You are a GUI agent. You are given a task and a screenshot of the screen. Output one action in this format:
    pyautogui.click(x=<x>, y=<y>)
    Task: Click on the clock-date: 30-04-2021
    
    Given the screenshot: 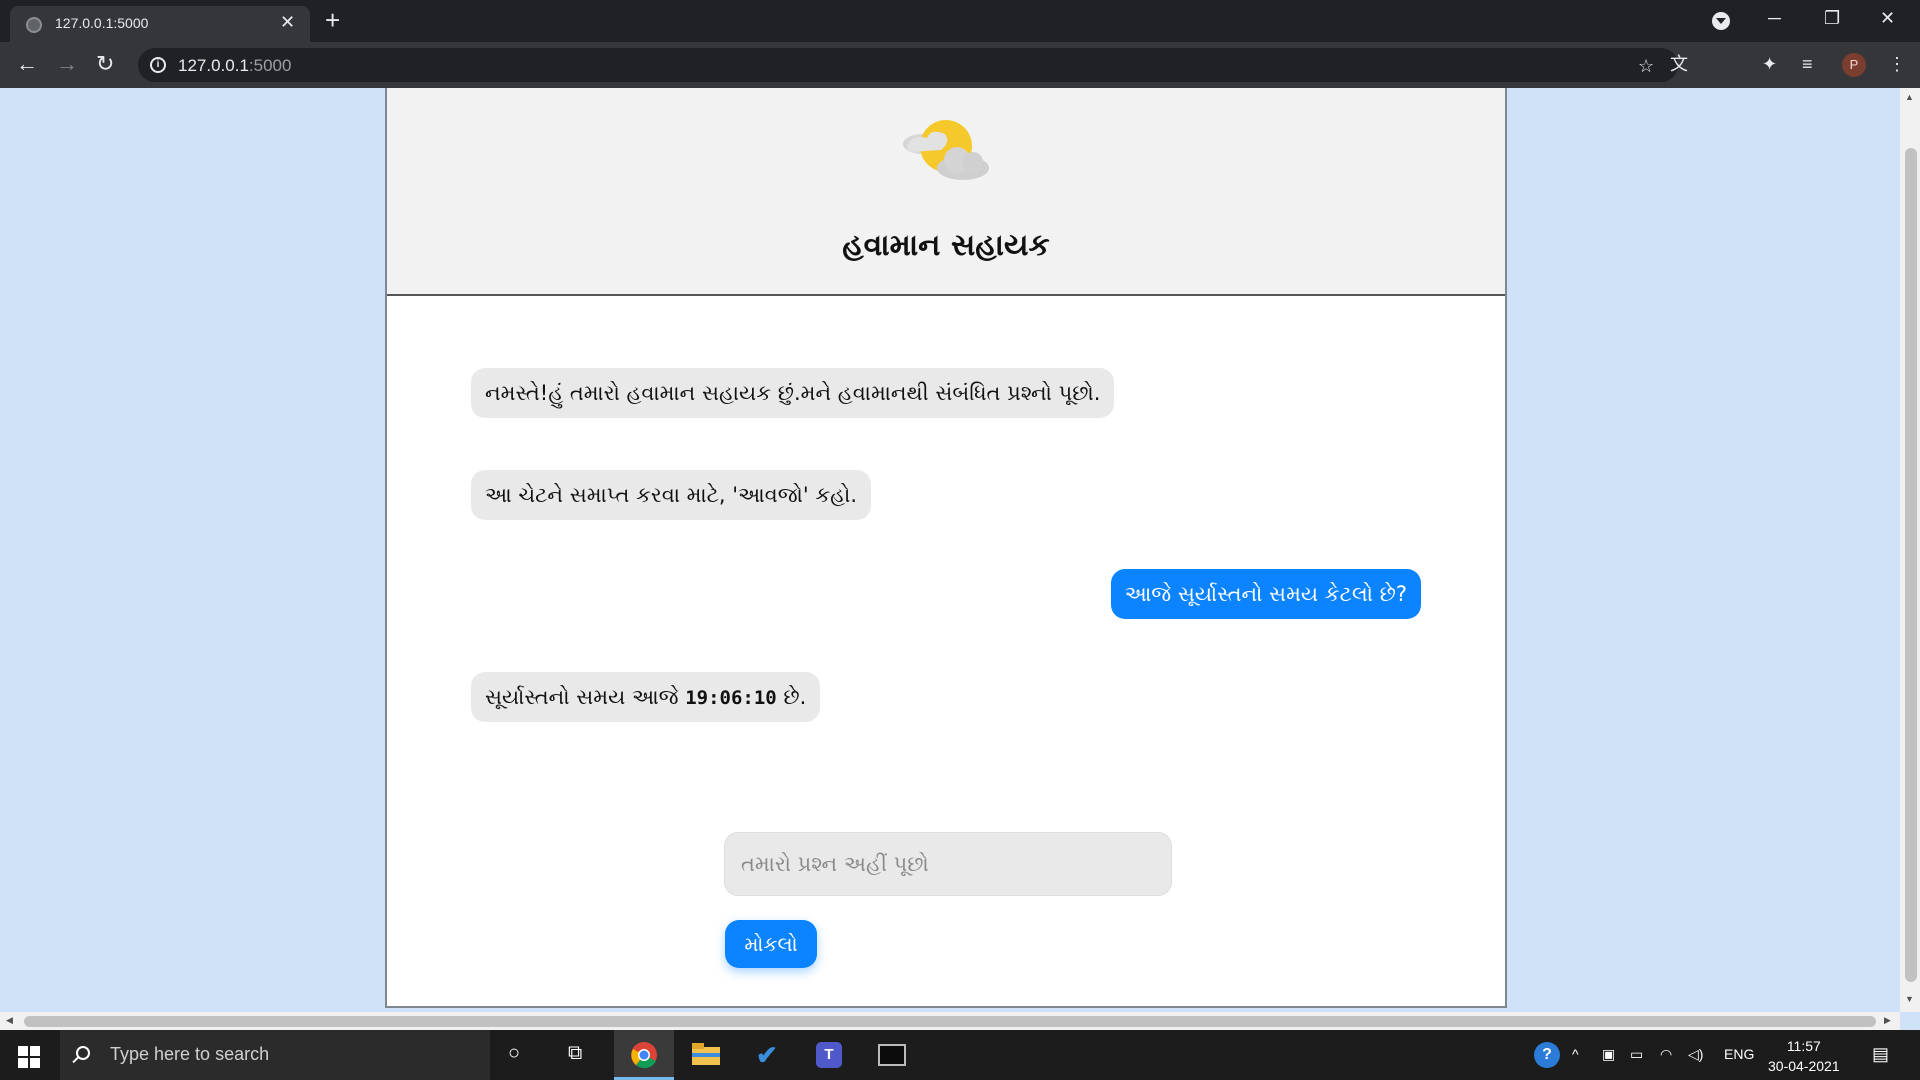 What is the action you would take?
    pyautogui.click(x=1804, y=1066)
    